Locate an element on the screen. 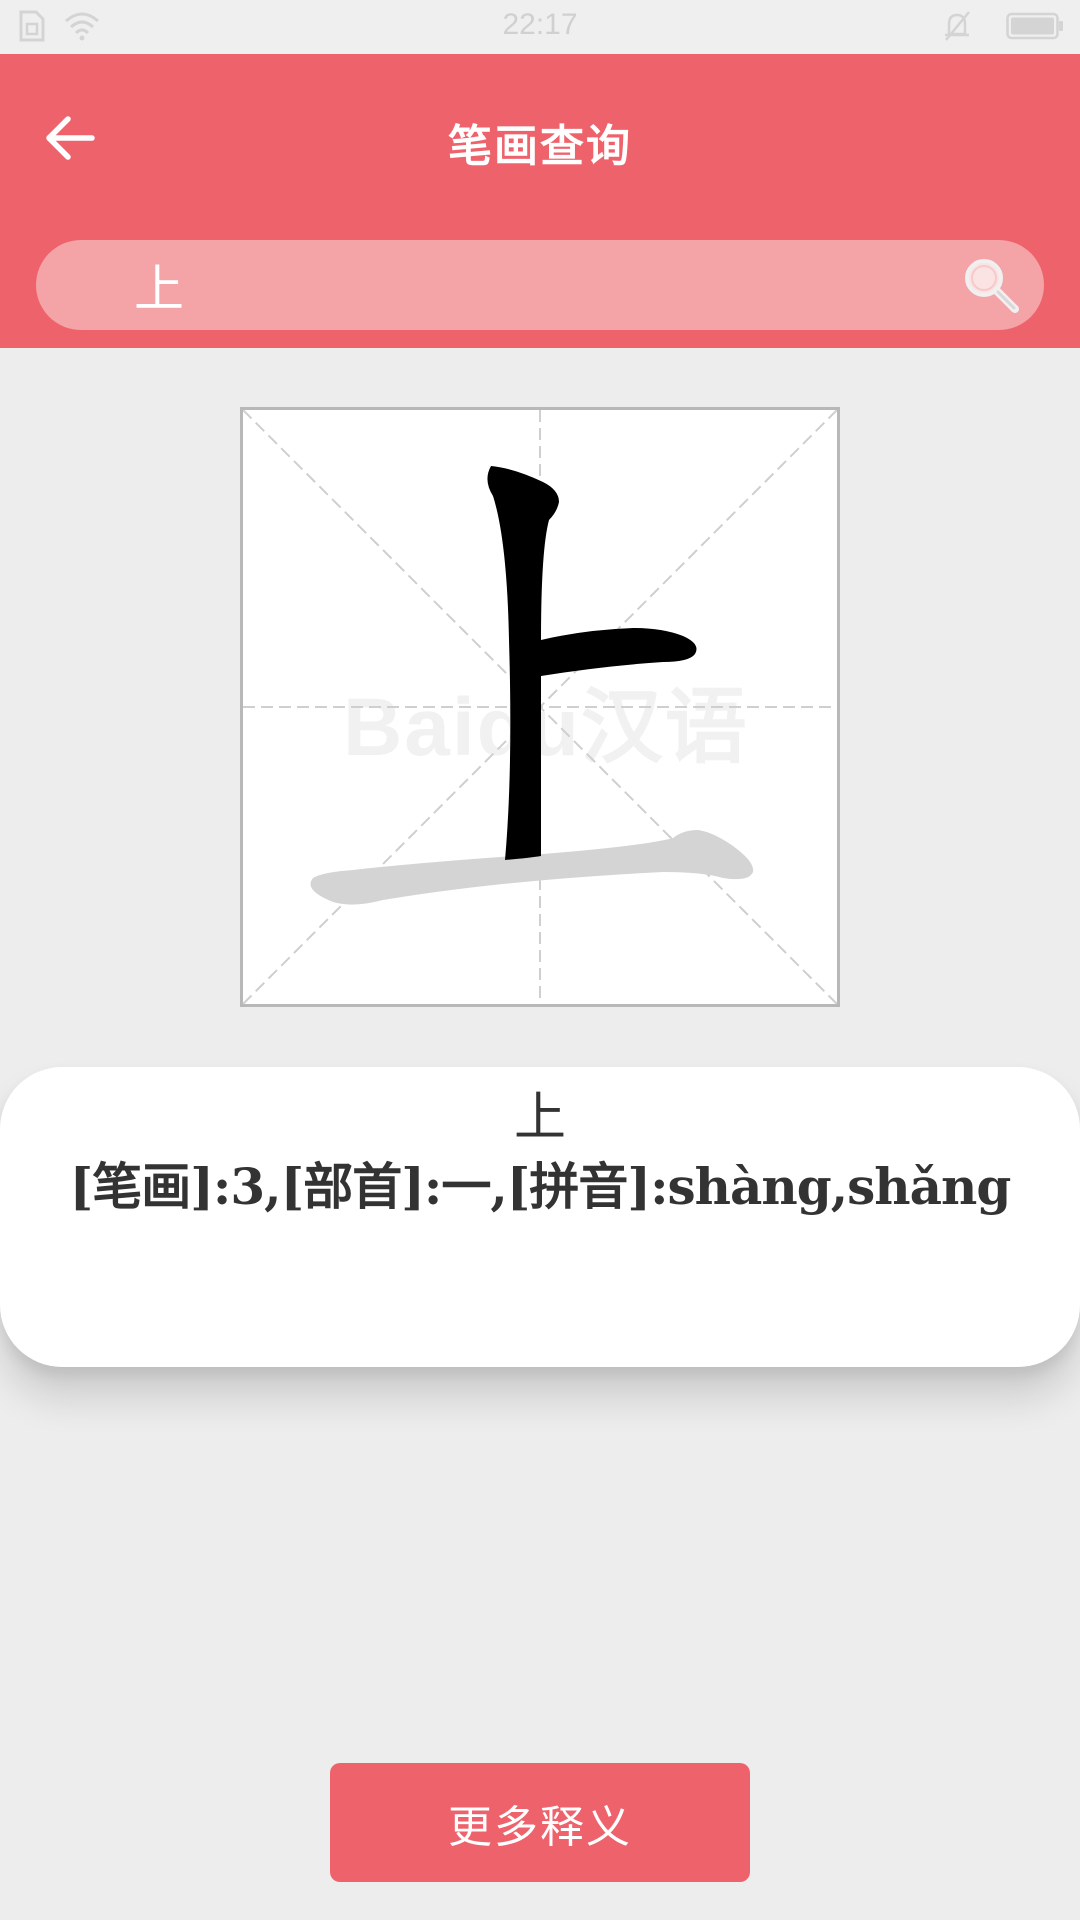 Image resolution: width=1080 pixels, height=1920 pixels. status-time: 22:17 is located at coordinates (540, 24).